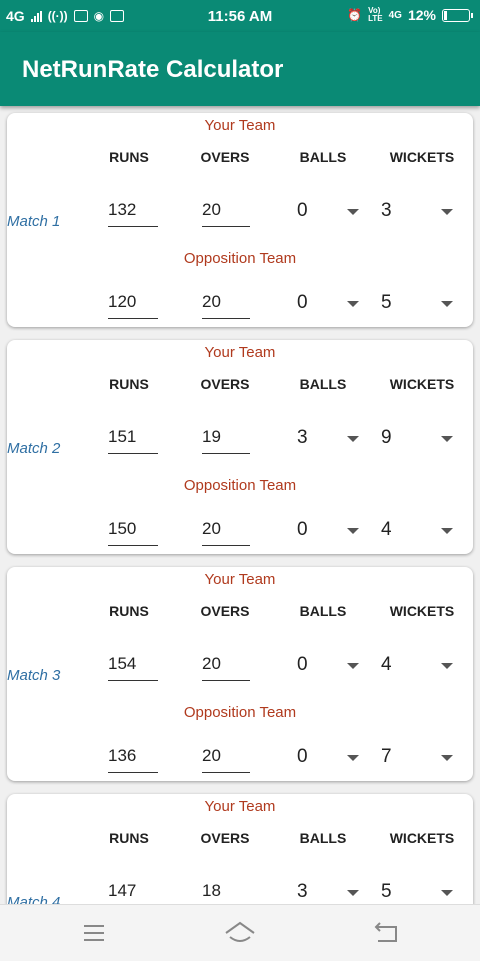 This screenshot has height=961, width=480. I want to click on home-button, so click(240, 933).